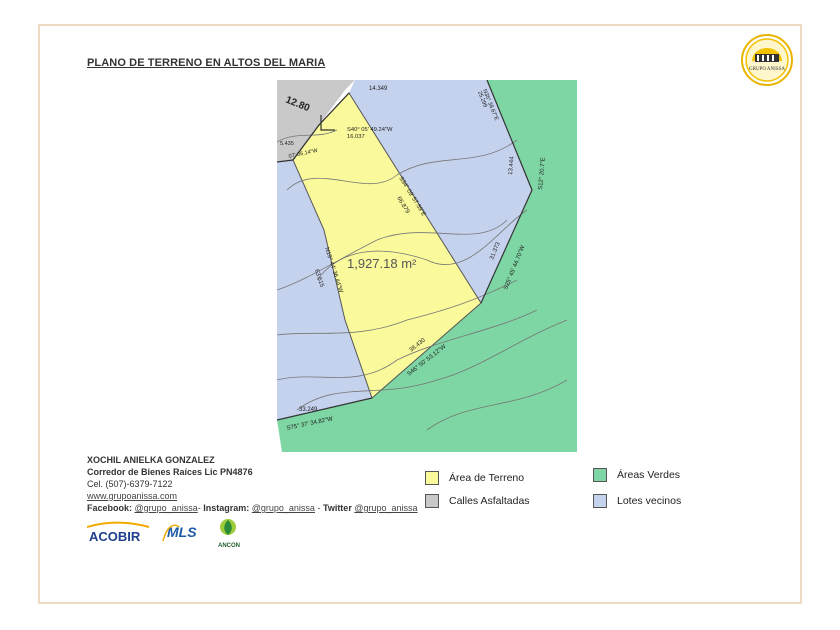 Image resolution: width=840 pixels, height=630 pixels. I want to click on legend-label: Áreas Verdes, so click(649, 475).